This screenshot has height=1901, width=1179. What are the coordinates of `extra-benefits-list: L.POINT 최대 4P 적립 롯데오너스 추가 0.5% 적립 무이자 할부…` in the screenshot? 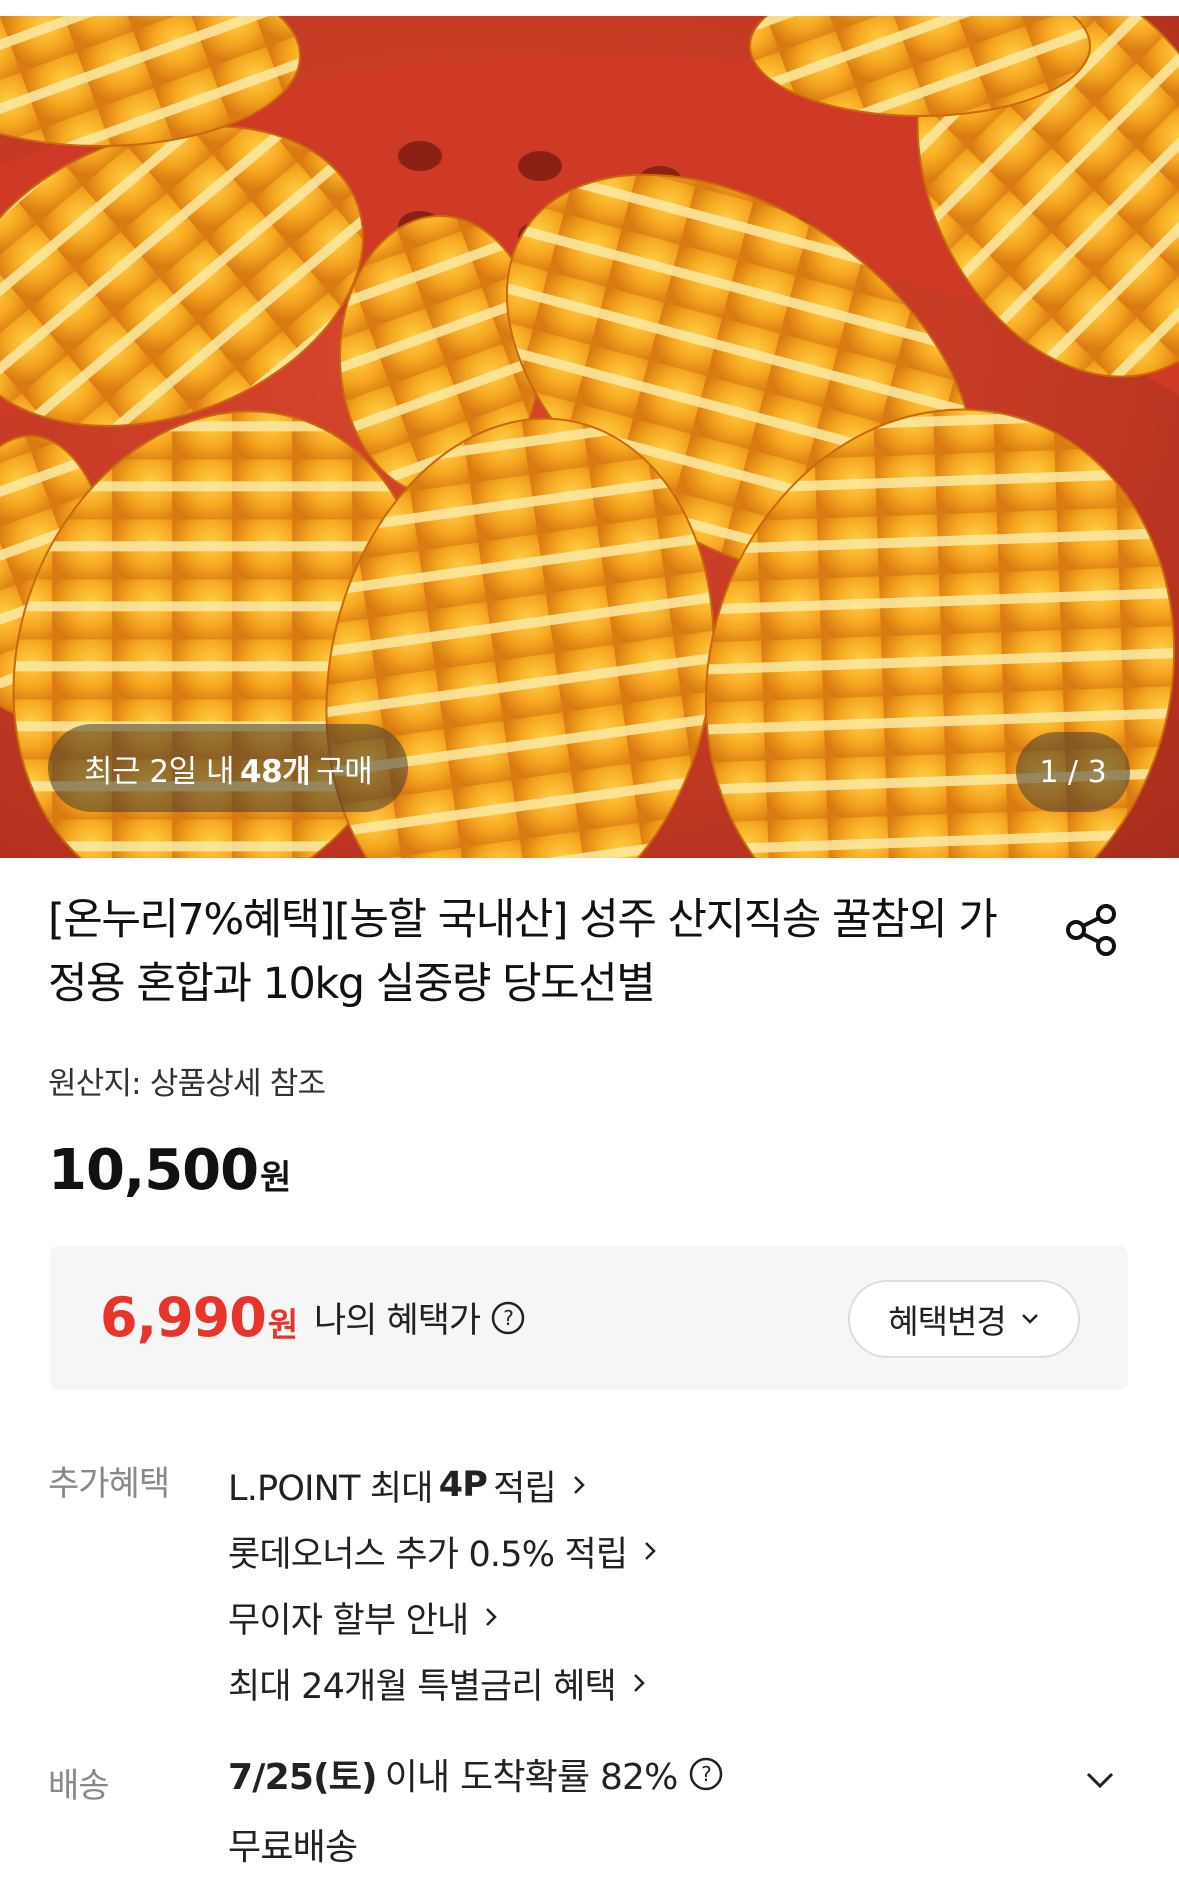 It's located at (442, 1584).